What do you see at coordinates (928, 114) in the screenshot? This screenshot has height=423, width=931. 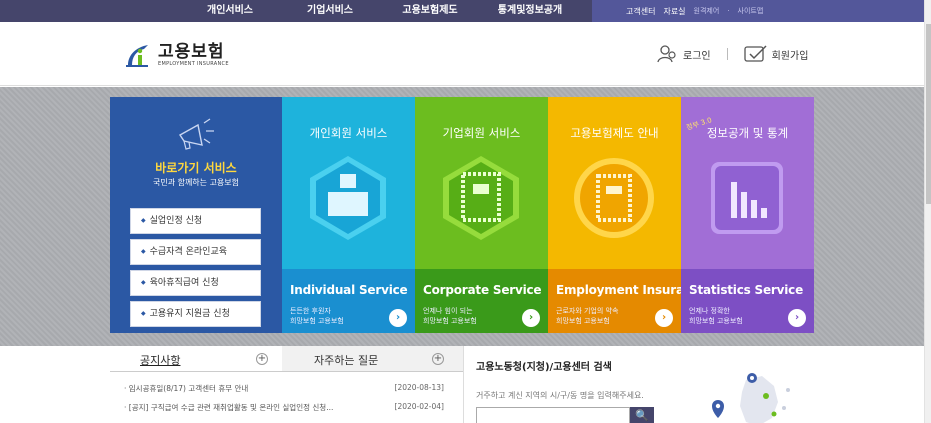 I see `scrollbar-thumb` at bounding box center [928, 114].